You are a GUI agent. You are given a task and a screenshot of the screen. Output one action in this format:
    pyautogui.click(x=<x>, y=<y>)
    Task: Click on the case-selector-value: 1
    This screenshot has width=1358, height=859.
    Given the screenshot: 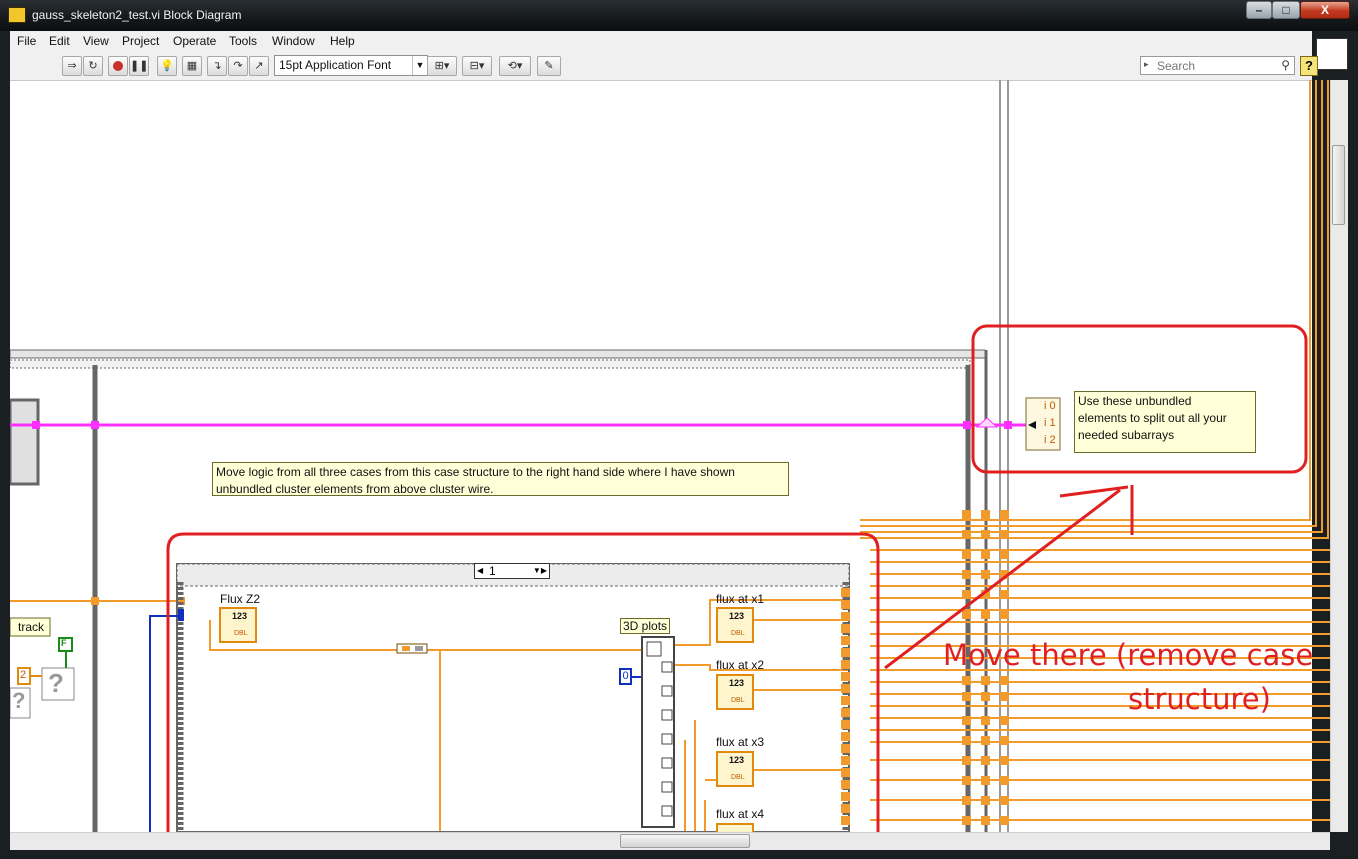 What is the action you would take?
    pyautogui.click(x=492, y=571)
    